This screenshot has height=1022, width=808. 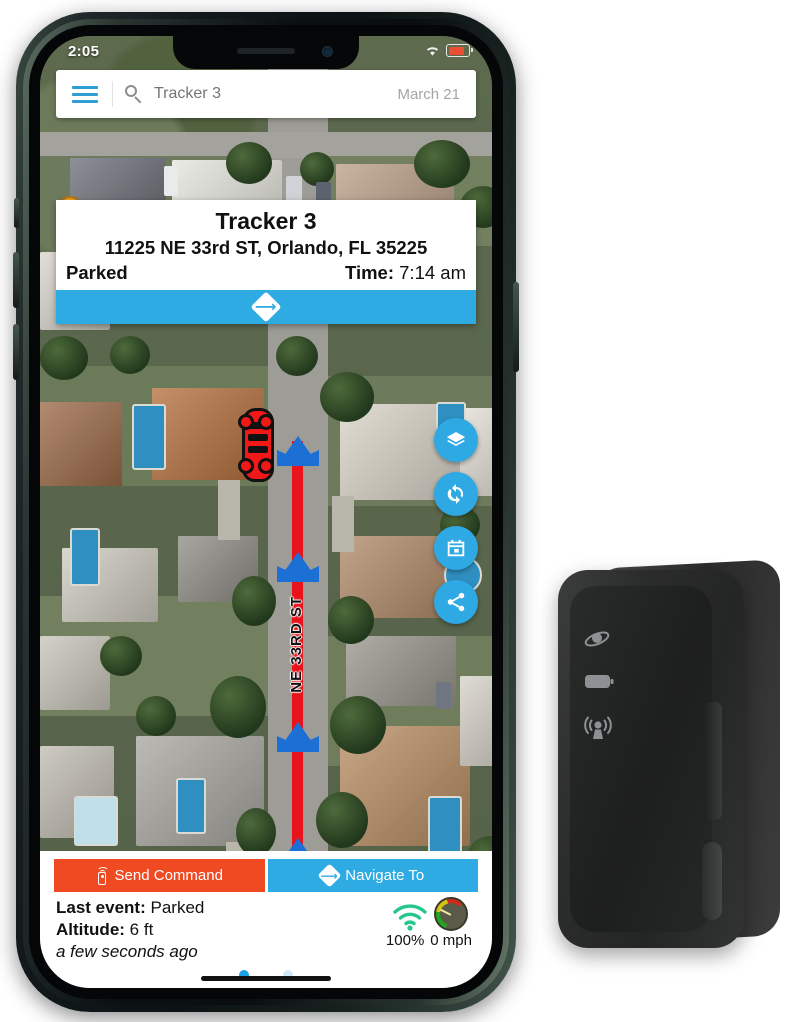 I want to click on refresh-icon, so click(x=456, y=494).